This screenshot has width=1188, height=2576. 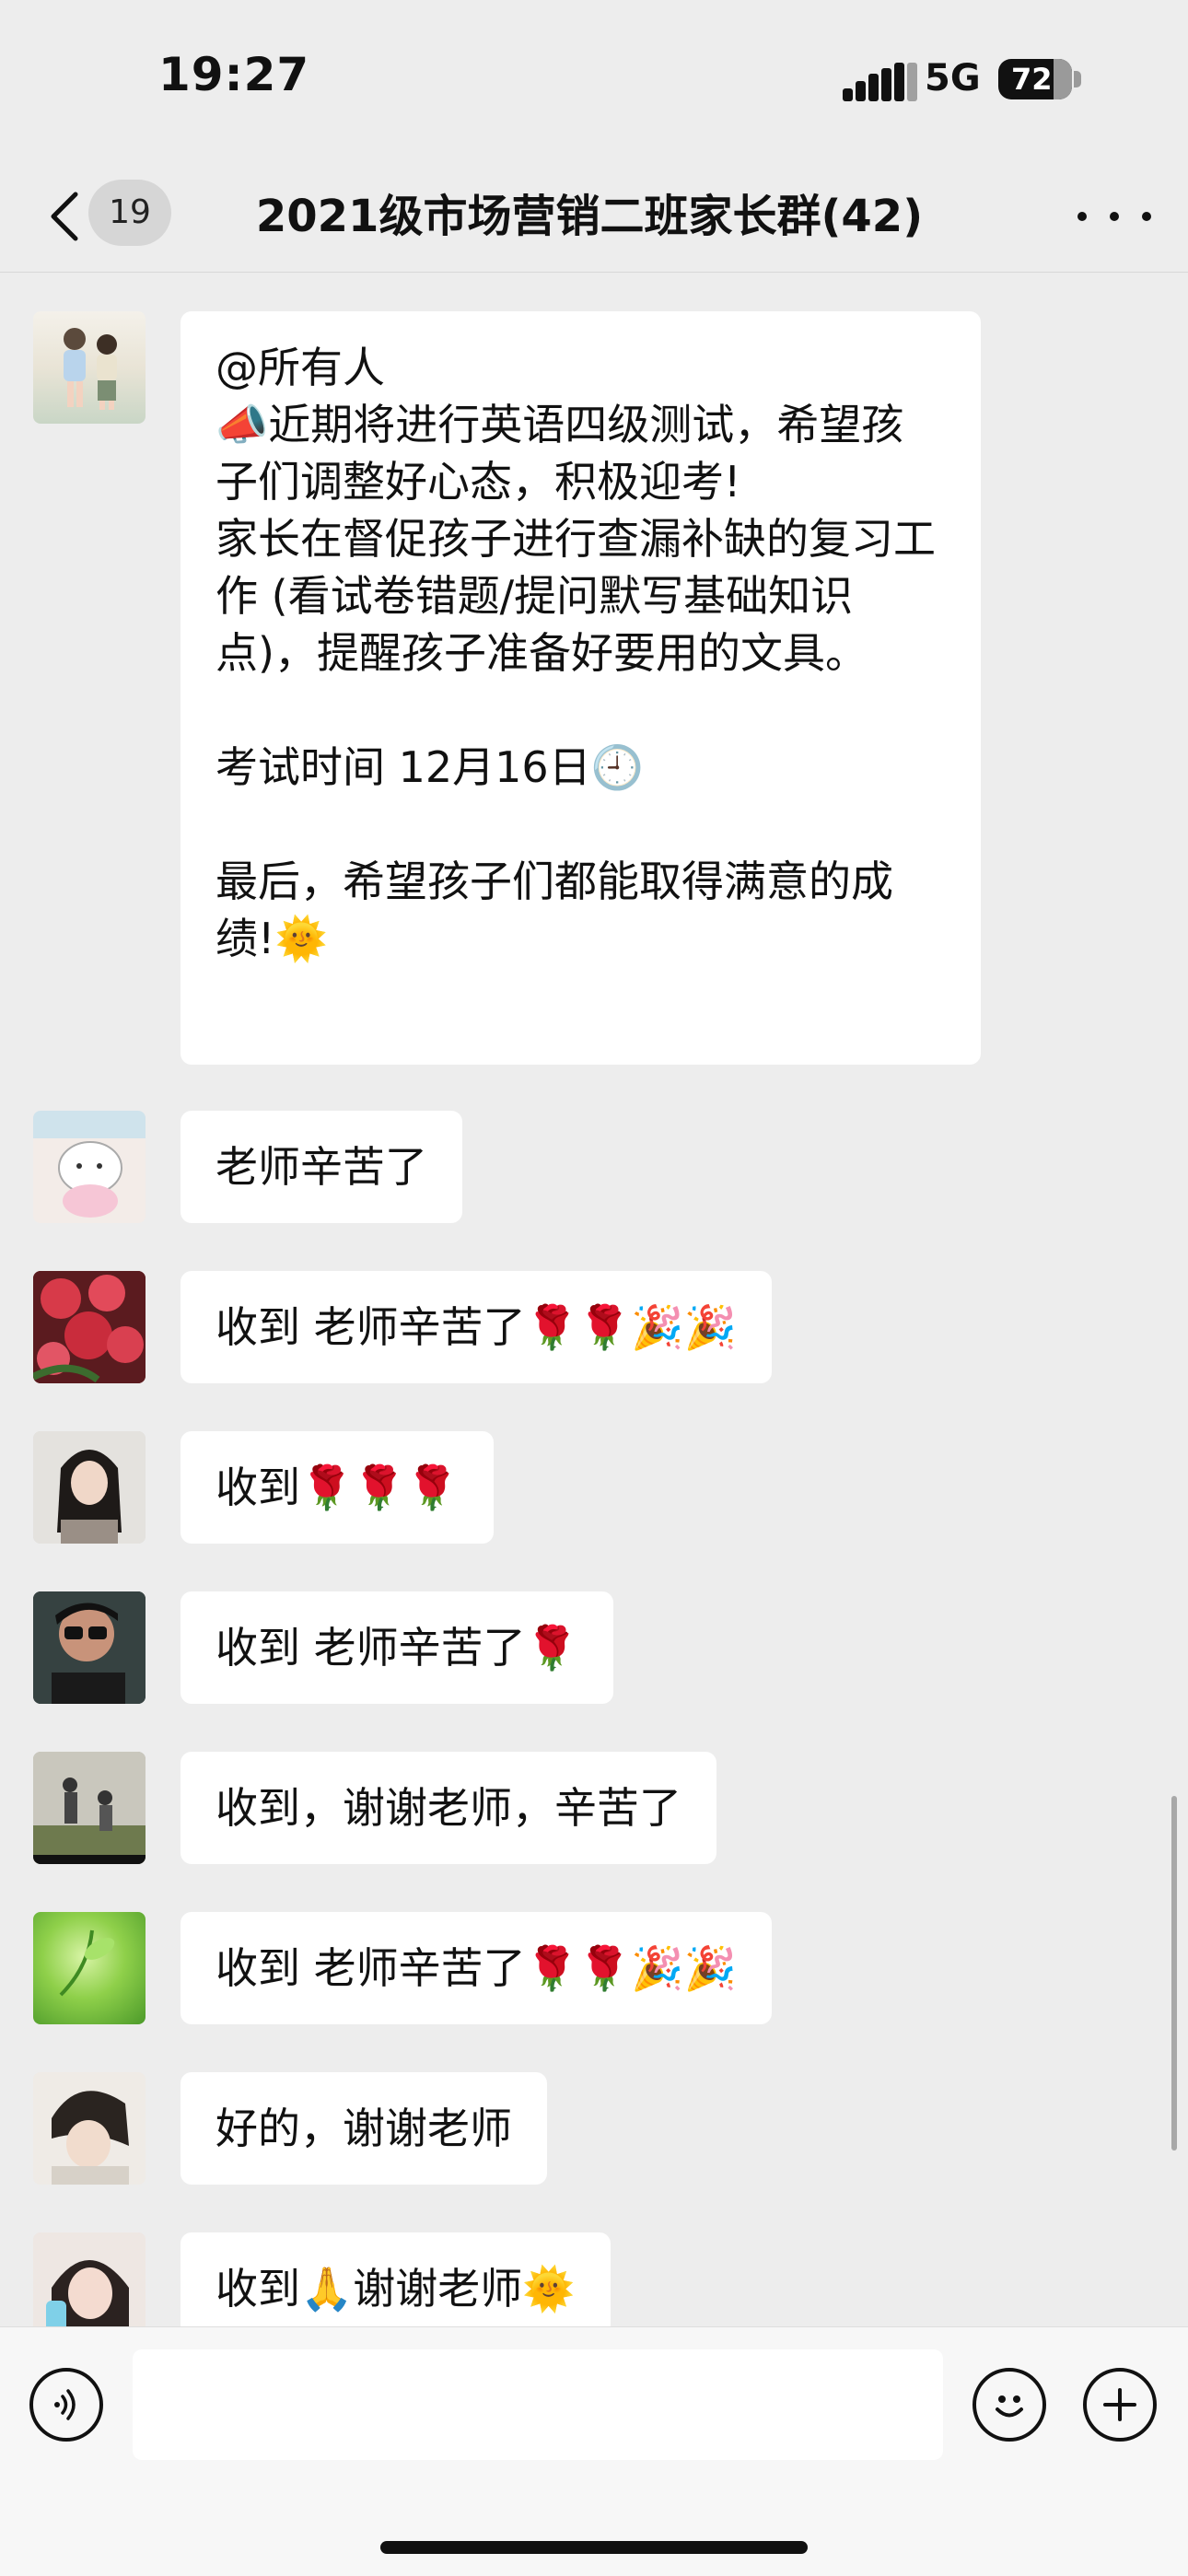 I want to click on message-bubble: 收到 老师辛苦了🌹, so click(x=397, y=1647).